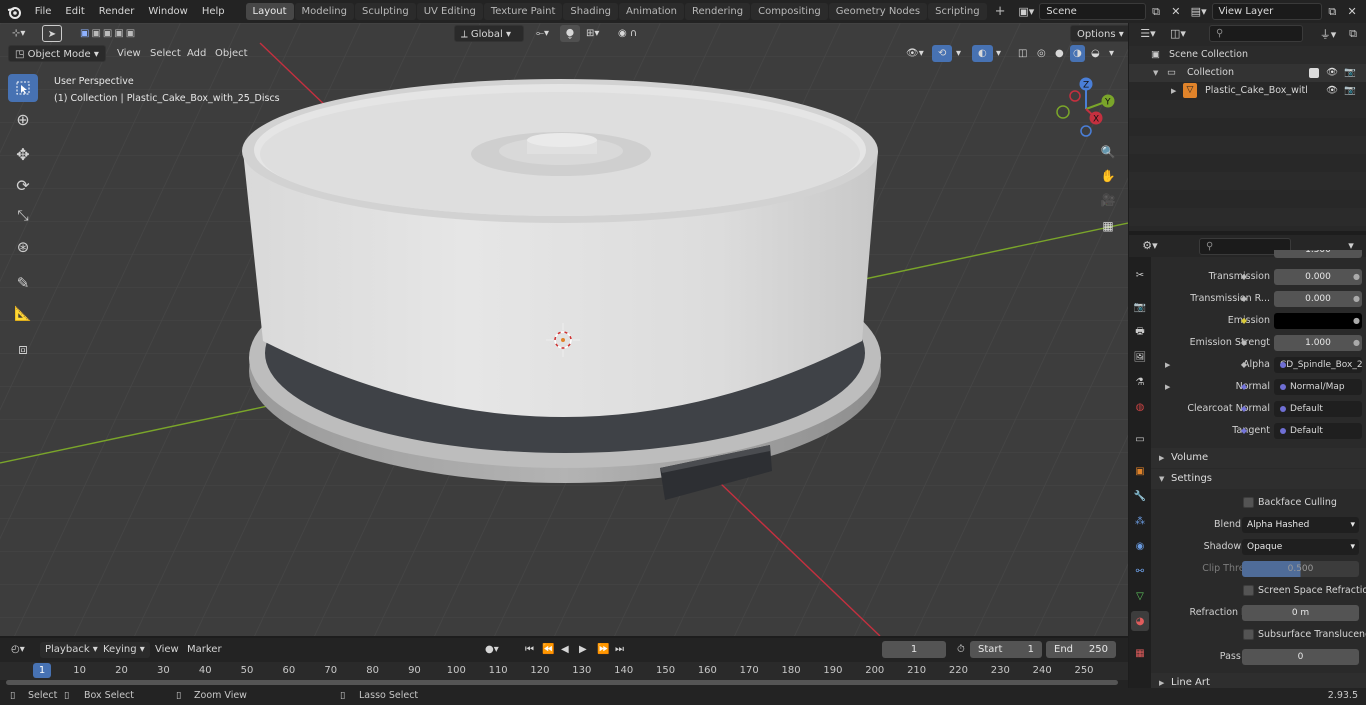 The image size is (1366, 705). What do you see at coordinates (43, 11) in the screenshot?
I see `menu-file: File` at bounding box center [43, 11].